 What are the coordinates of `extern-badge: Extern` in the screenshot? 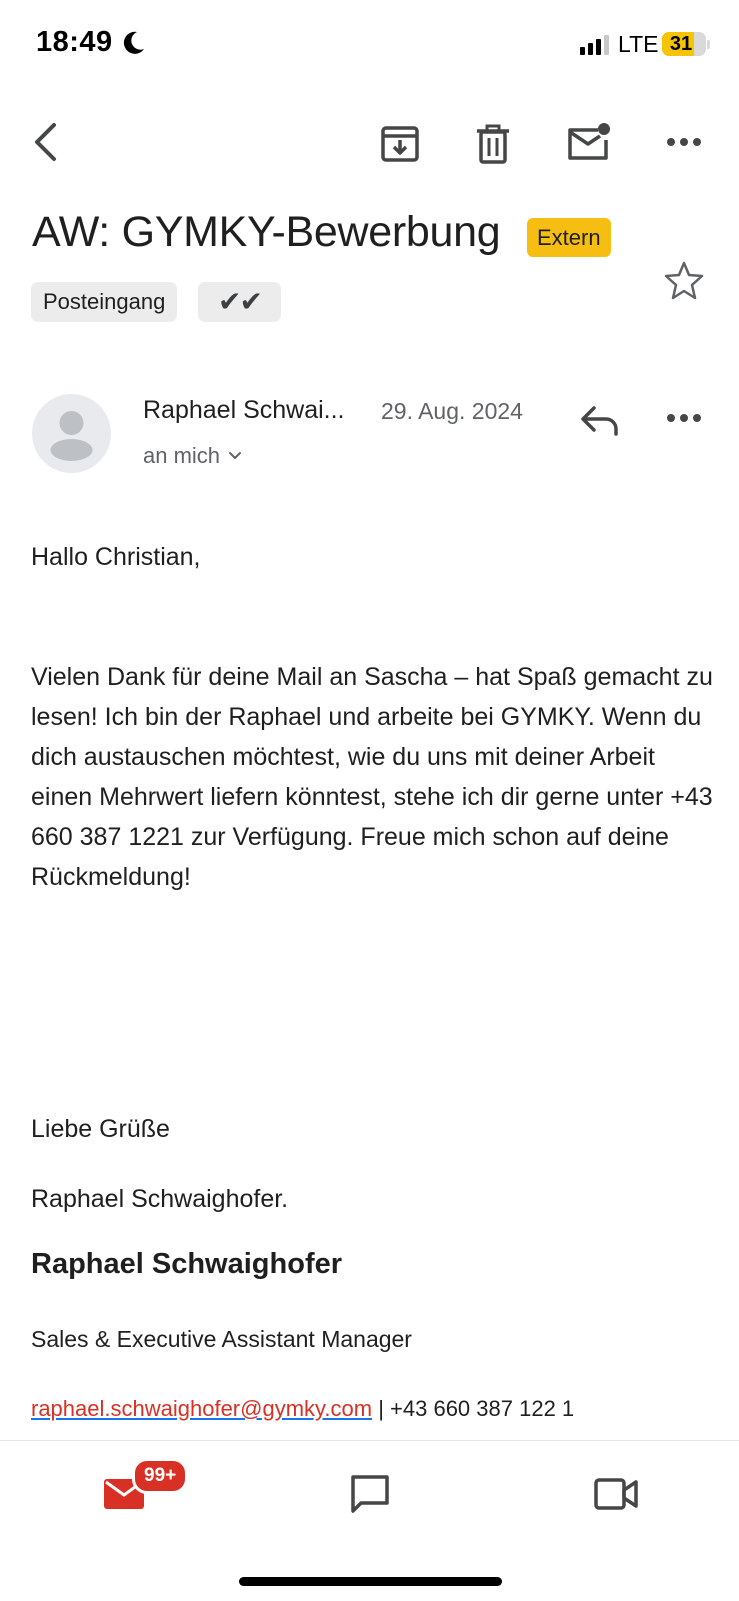 It's located at (569, 237).